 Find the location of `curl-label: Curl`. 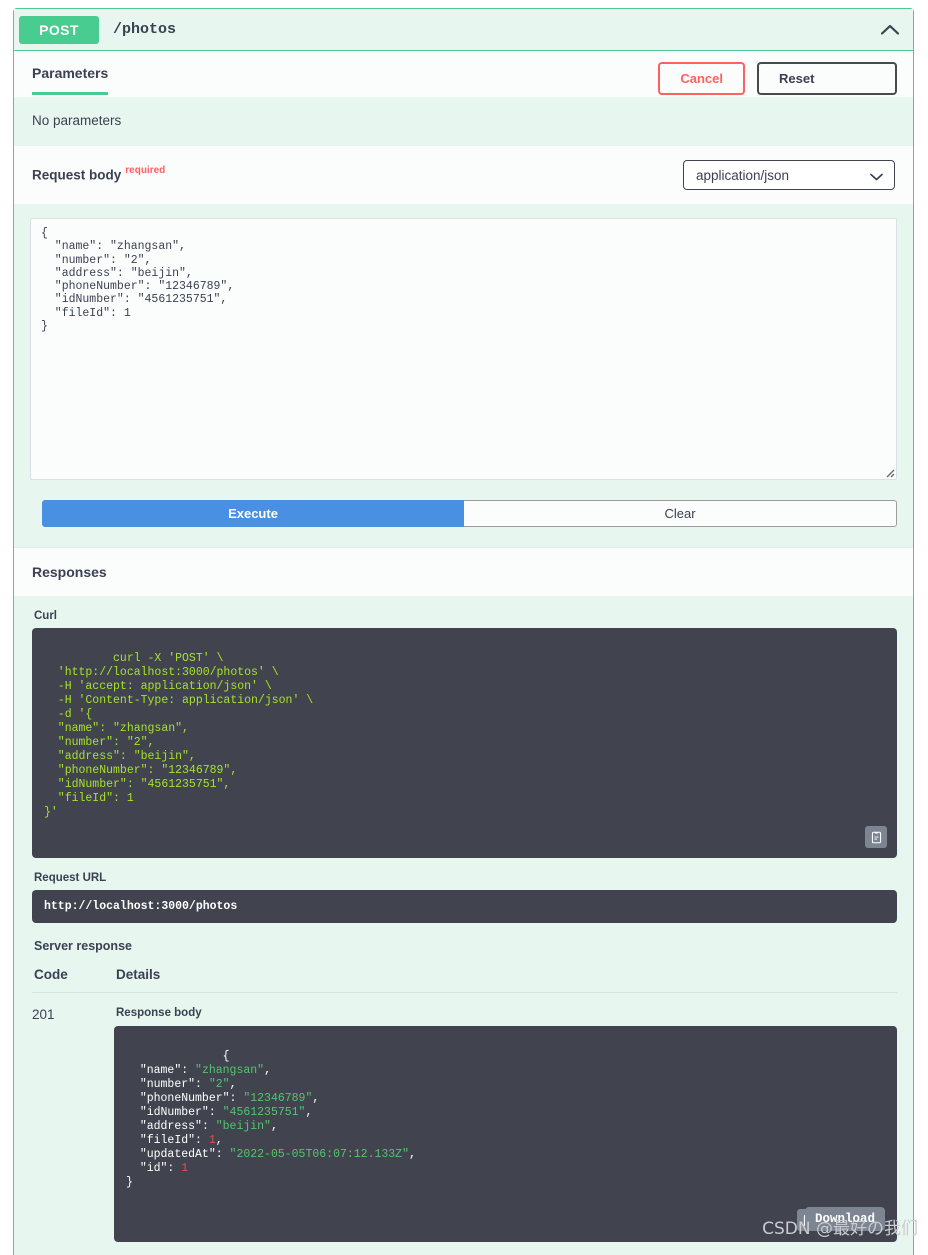

curl-label: Curl is located at coordinates (45, 616).